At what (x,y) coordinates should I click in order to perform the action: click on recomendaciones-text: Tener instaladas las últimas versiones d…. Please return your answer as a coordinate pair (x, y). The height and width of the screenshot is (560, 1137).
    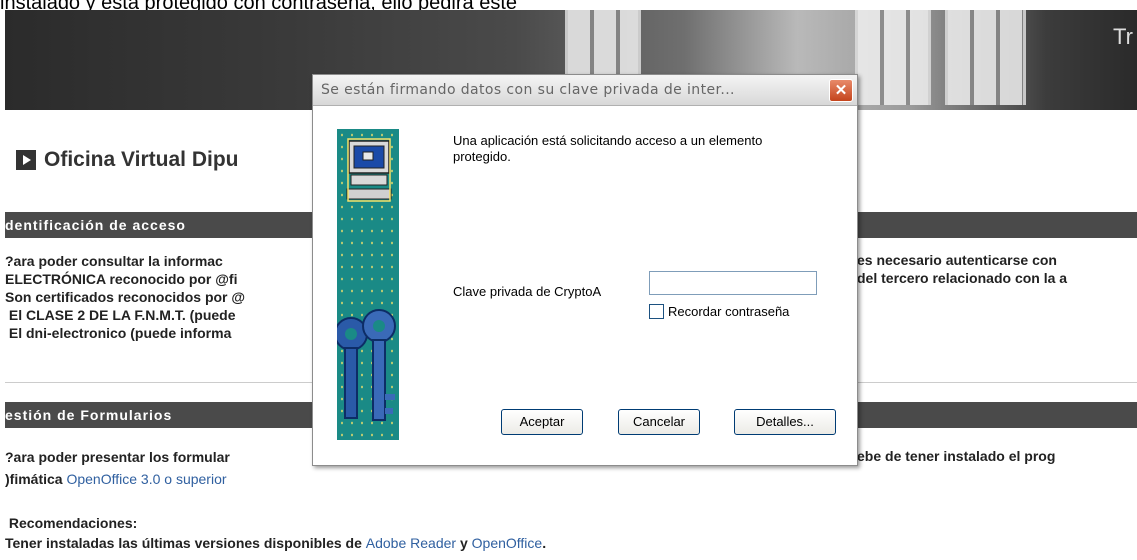
    Looking at the image, I should click on (185, 543).